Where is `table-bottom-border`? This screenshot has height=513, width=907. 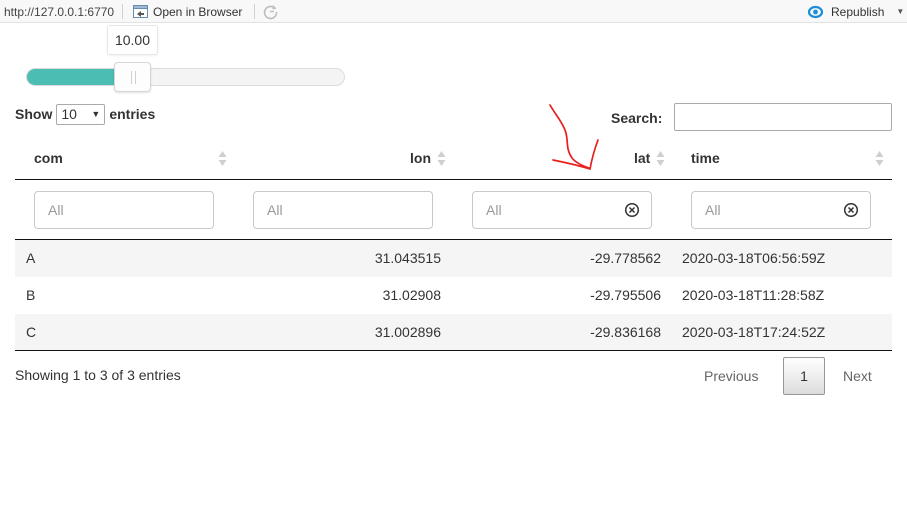 table-bottom-border is located at coordinates (453, 350).